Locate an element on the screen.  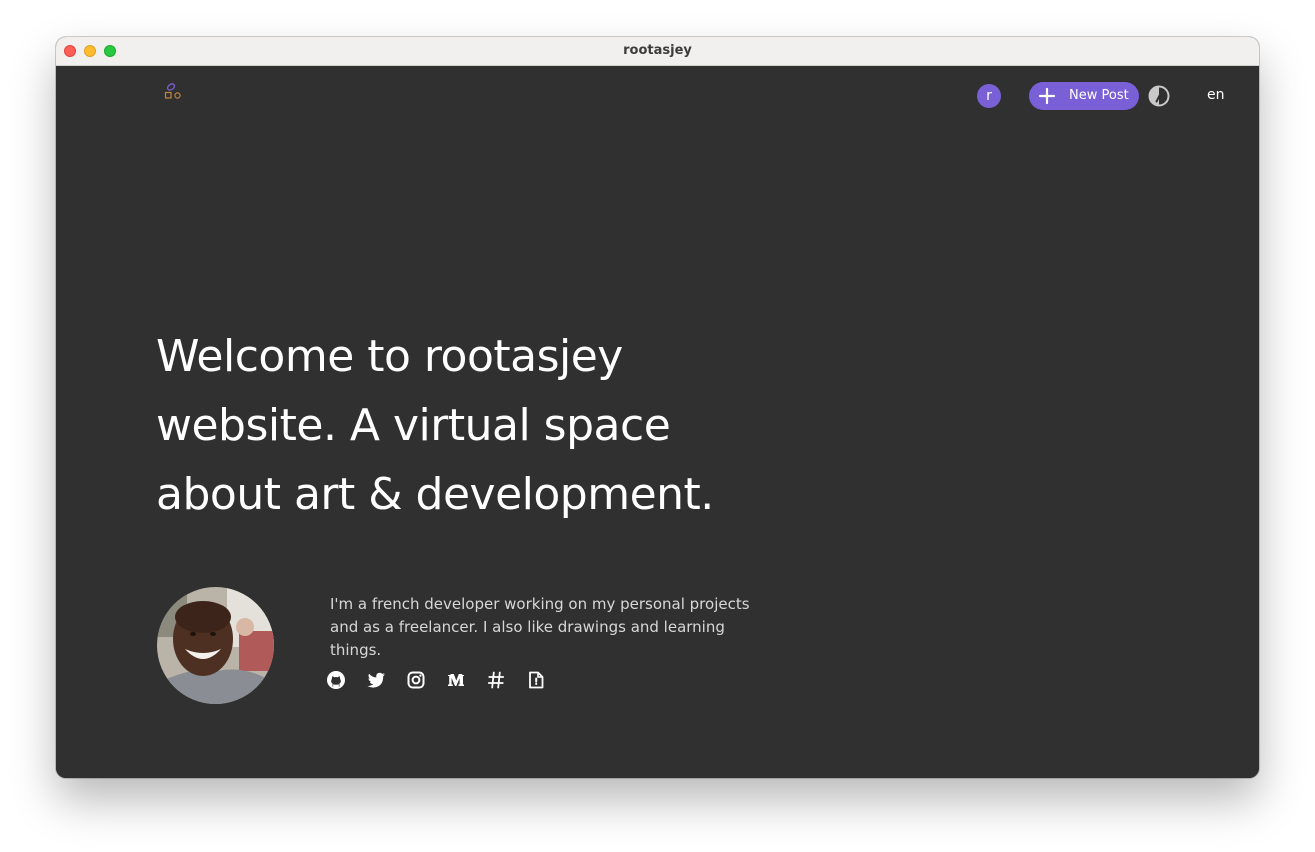
window-titlebar: rootasjey is located at coordinates (657, 51).